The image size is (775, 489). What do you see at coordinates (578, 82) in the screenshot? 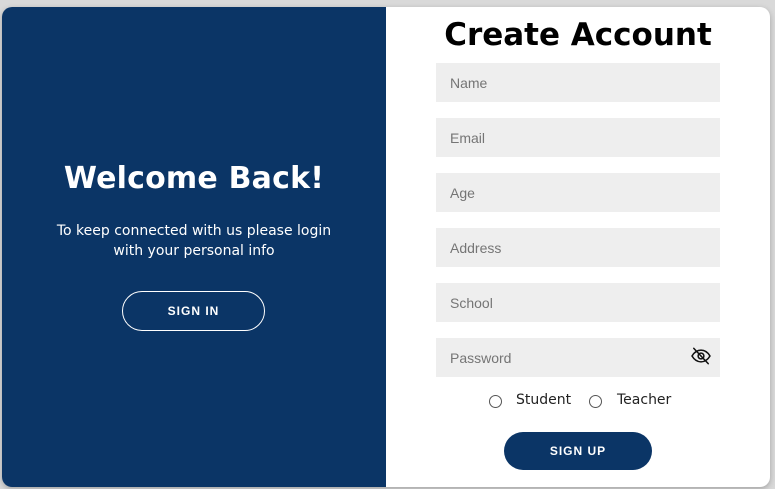
I see `name-field` at bounding box center [578, 82].